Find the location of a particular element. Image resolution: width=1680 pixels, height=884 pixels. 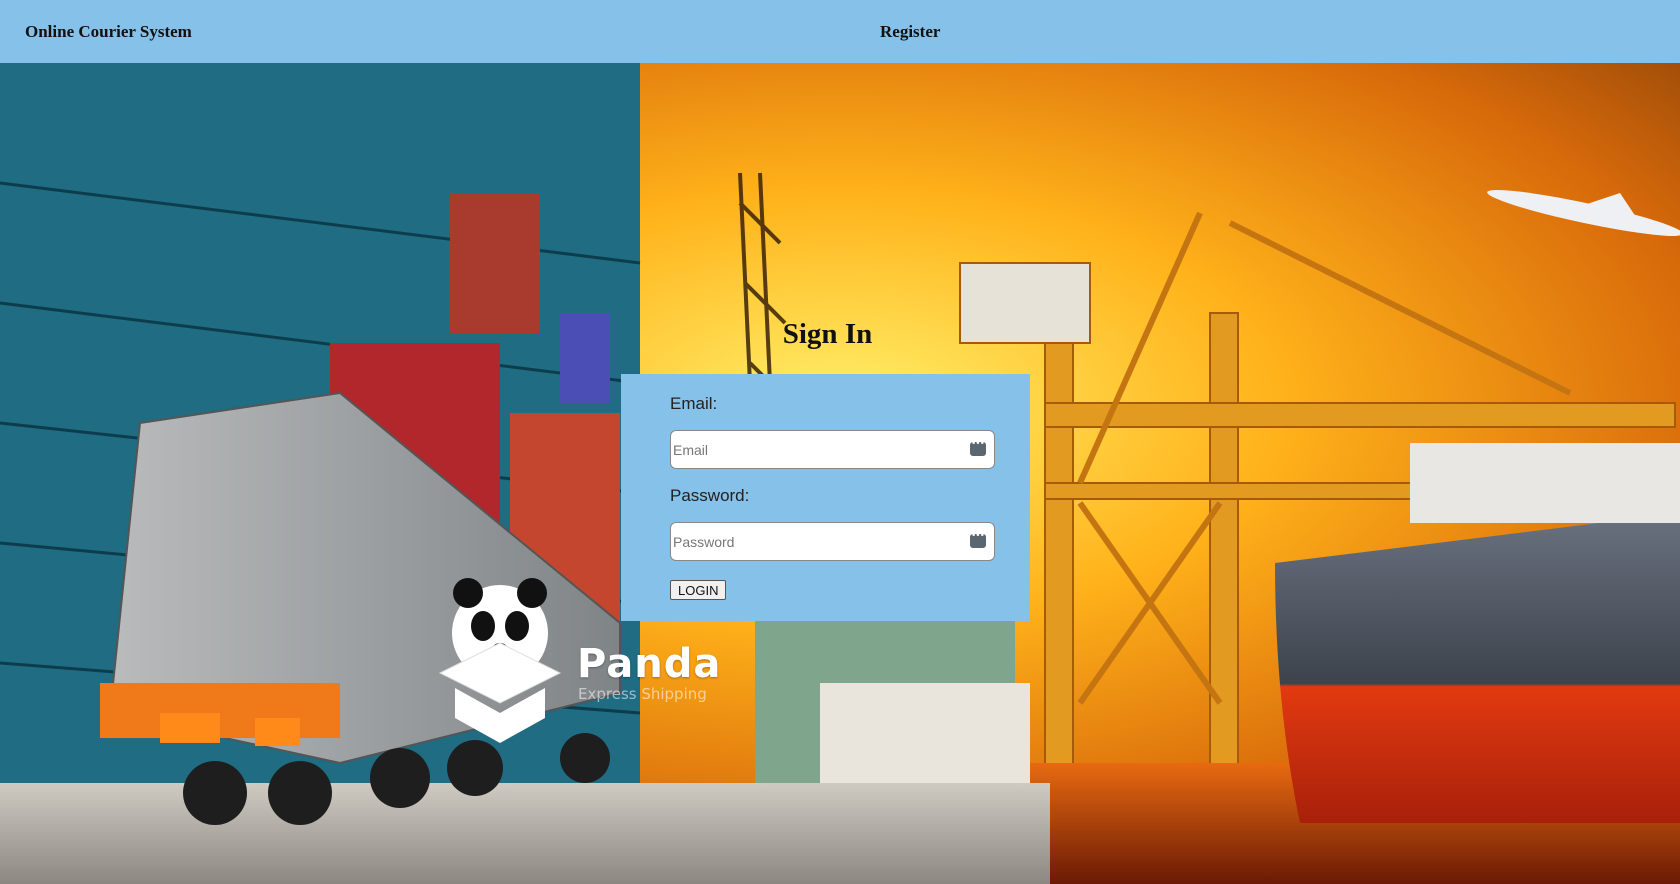

panda-logo-wordmark: Panda is located at coordinates (649, 664).